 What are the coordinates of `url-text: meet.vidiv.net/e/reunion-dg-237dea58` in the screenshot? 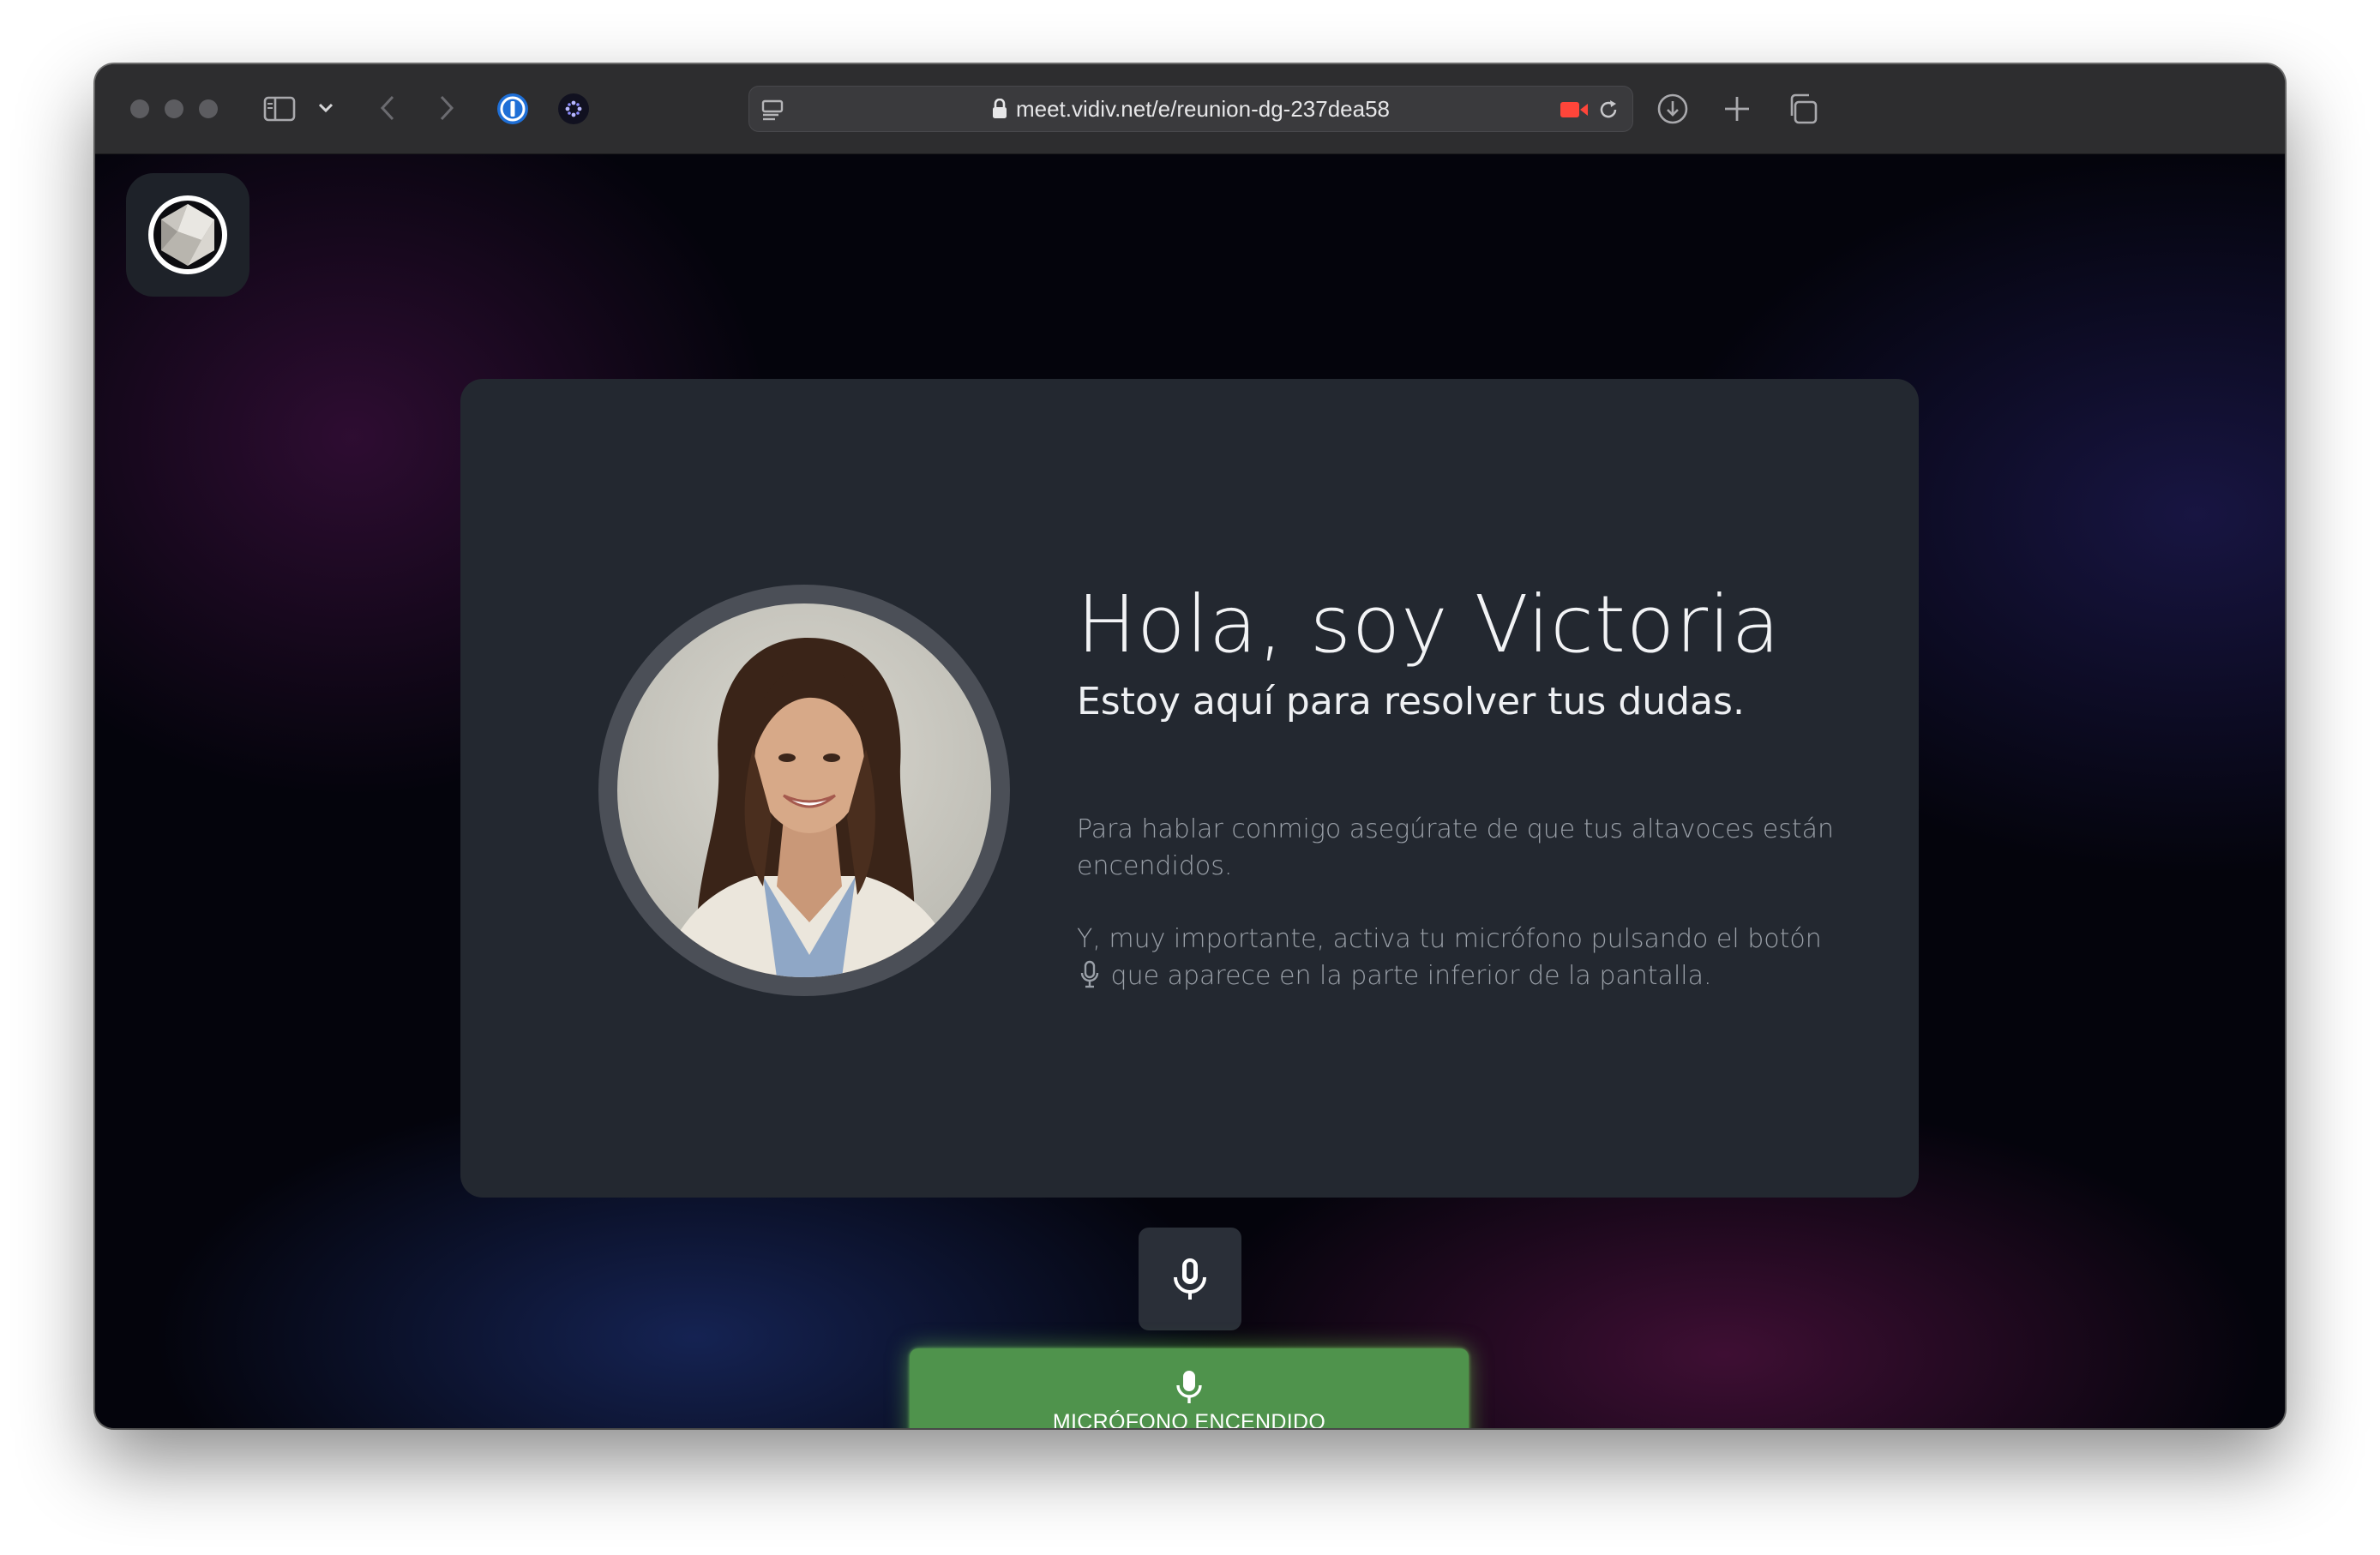 It's located at (1203, 108).